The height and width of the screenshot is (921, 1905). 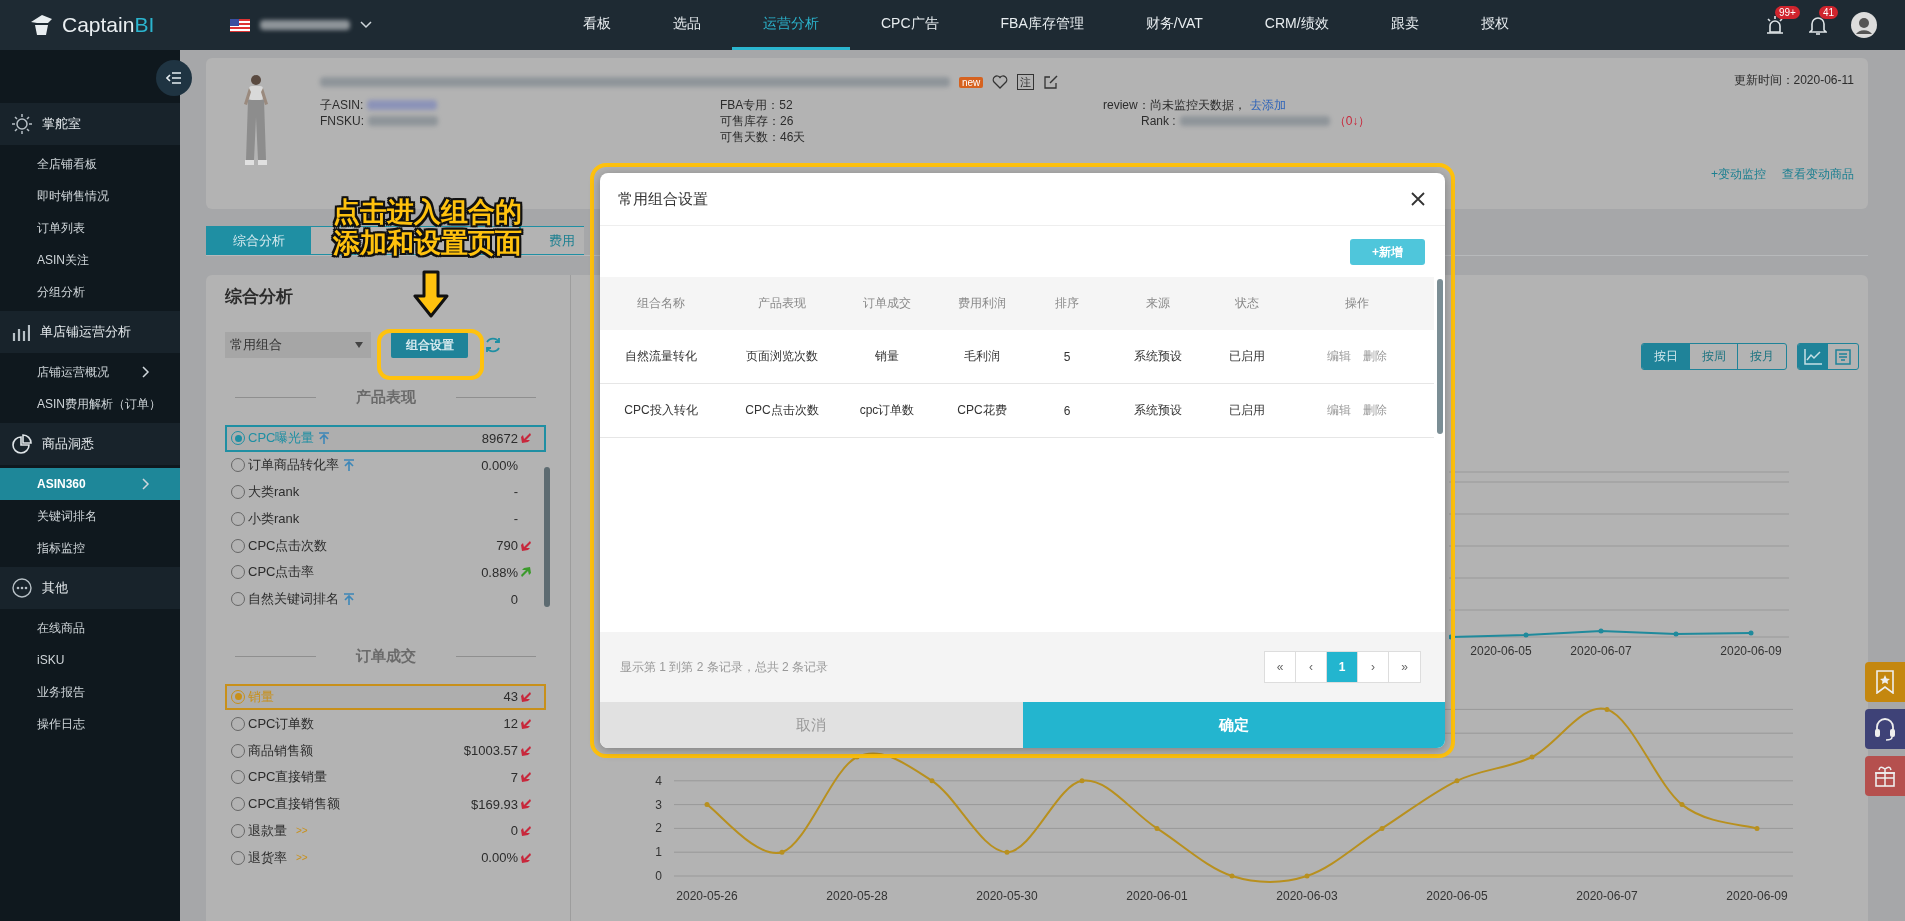 What do you see at coordinates (687, 25) in the screenshot?
I see `nav-tab: 选品` at bounding box center [687, 25].